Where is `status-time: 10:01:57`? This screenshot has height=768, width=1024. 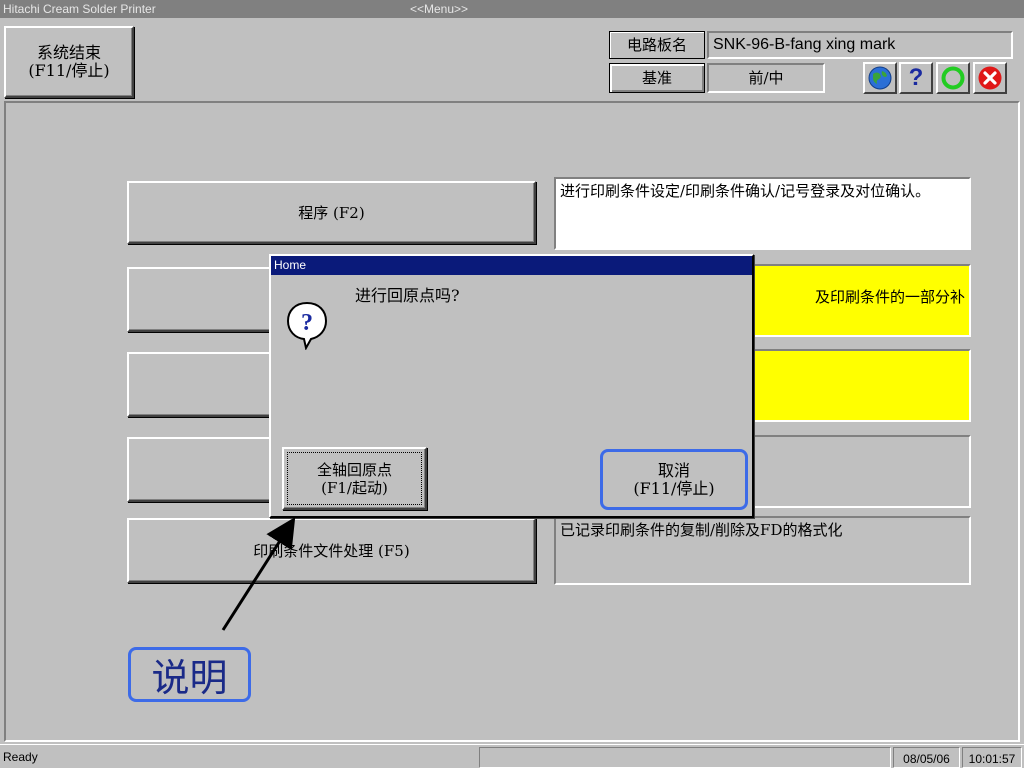
status-time: 10:01:57 is located at coordinates (992, 759).